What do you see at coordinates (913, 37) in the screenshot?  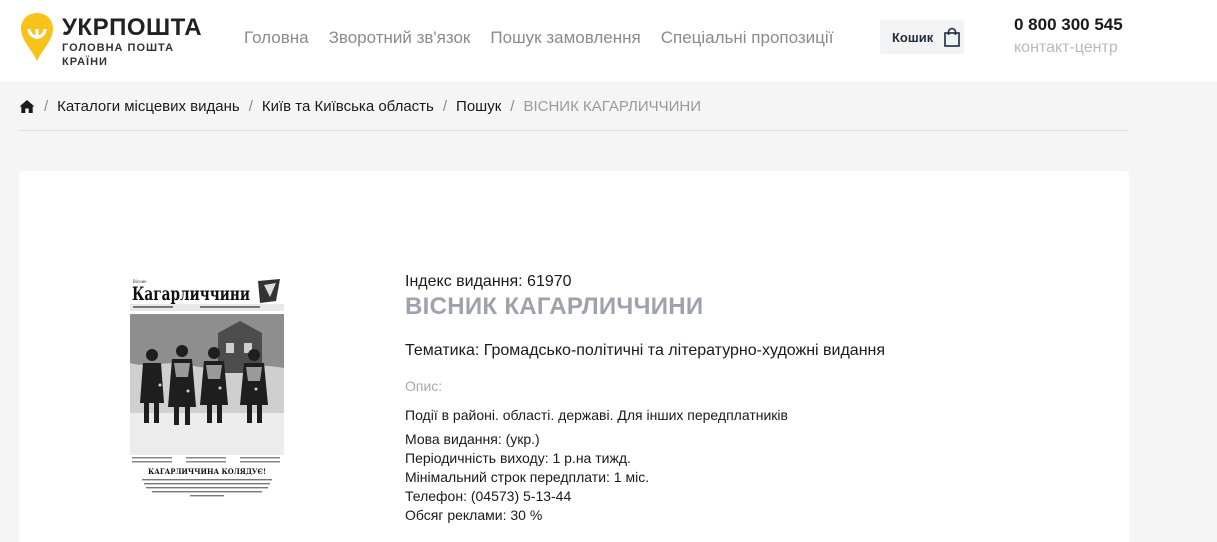 I see `cart-label: Кошик` at bounding box center [913, 37].